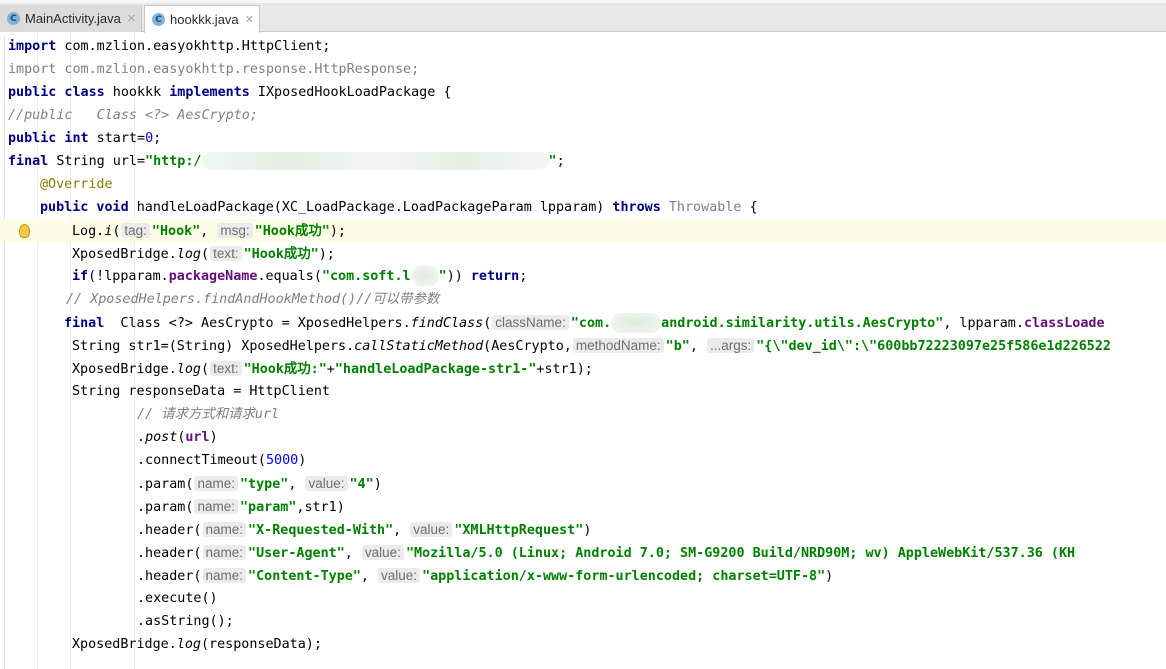  Describe the element at coordinates (583, 460) in the screenshot. I see `code-line: .connectTimeout(5000)` at that location.